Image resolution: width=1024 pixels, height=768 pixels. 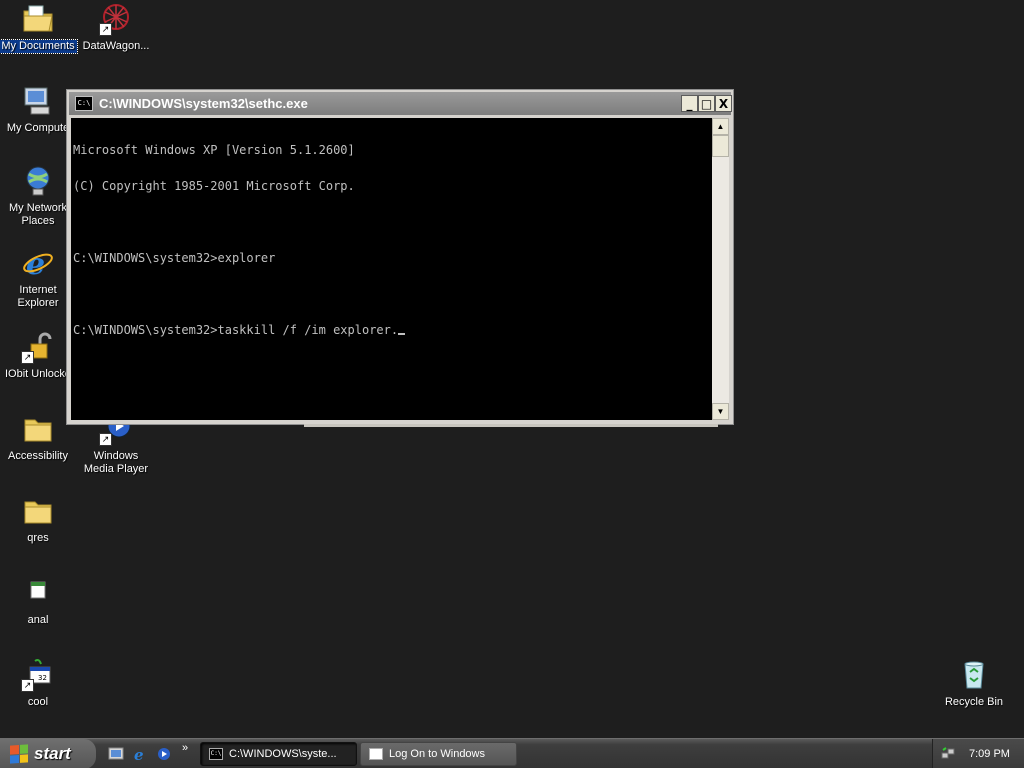 What do you see at coordinates (511, 425) in the screenshot?
I see `window-shadow-strip` at bounding box center [511, 425].